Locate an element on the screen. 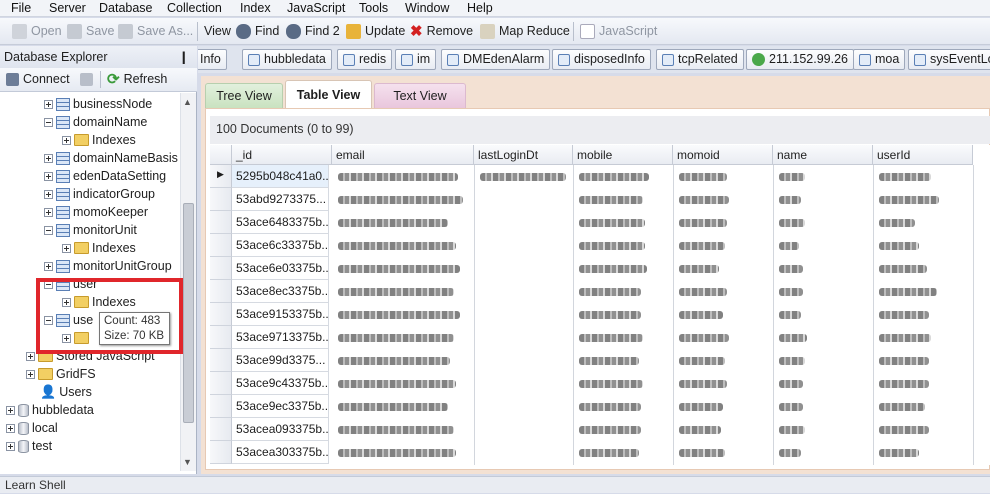 This screenshot has width=990, height=494. tree-node-domainname: domainName is located at coordinates (95, 122).